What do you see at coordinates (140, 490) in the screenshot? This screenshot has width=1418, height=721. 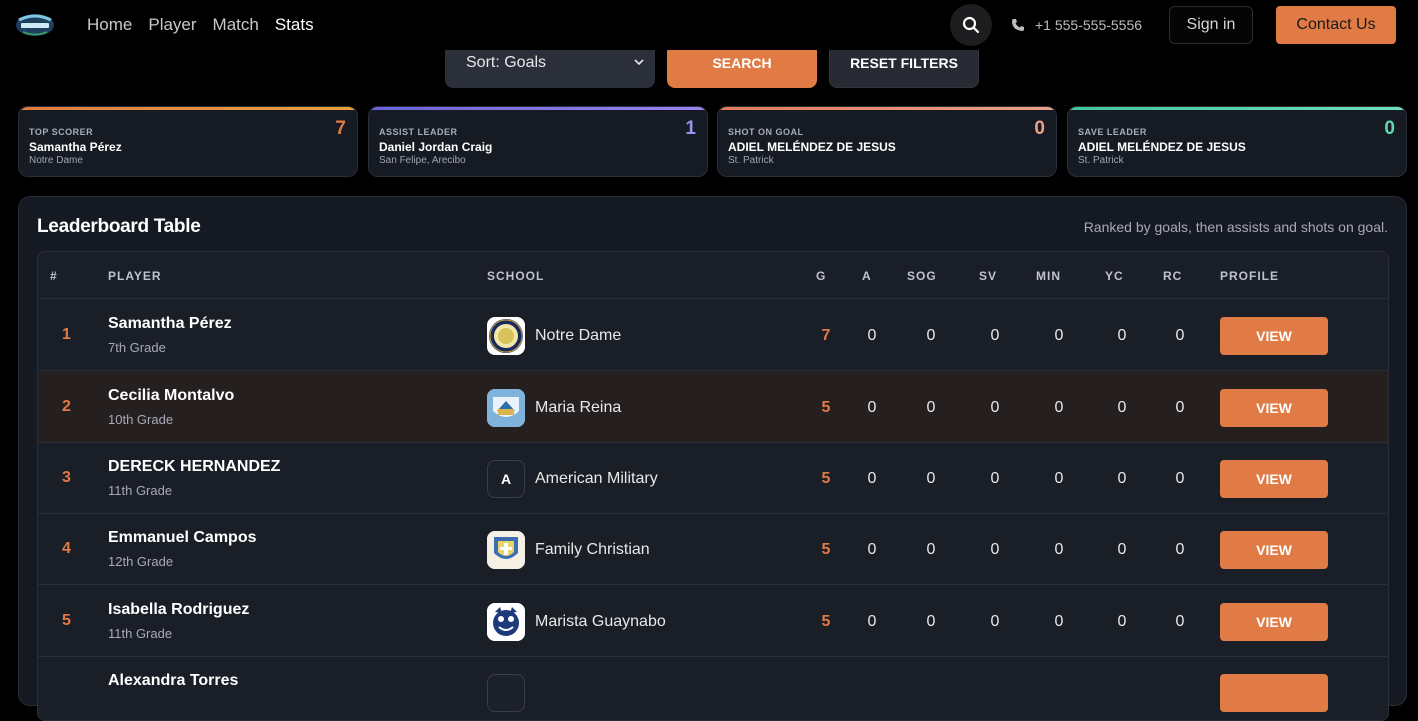 I see `row-player-grade: 11th Grade` at bounding box center [140, 490].